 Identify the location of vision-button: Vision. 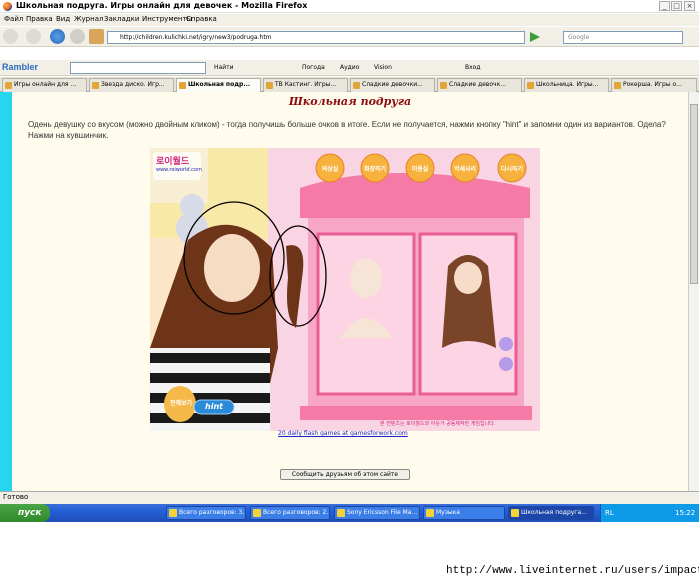
(383, 67).